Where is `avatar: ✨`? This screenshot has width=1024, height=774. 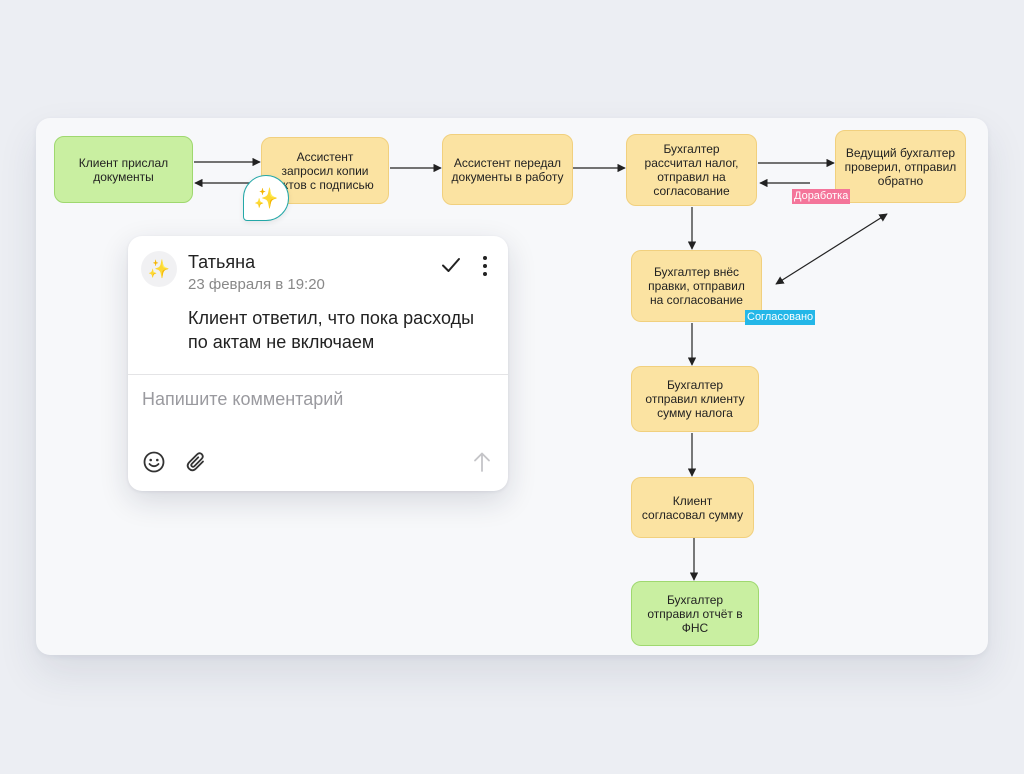
avatar: ✨ is located at coordinates (159, 269).